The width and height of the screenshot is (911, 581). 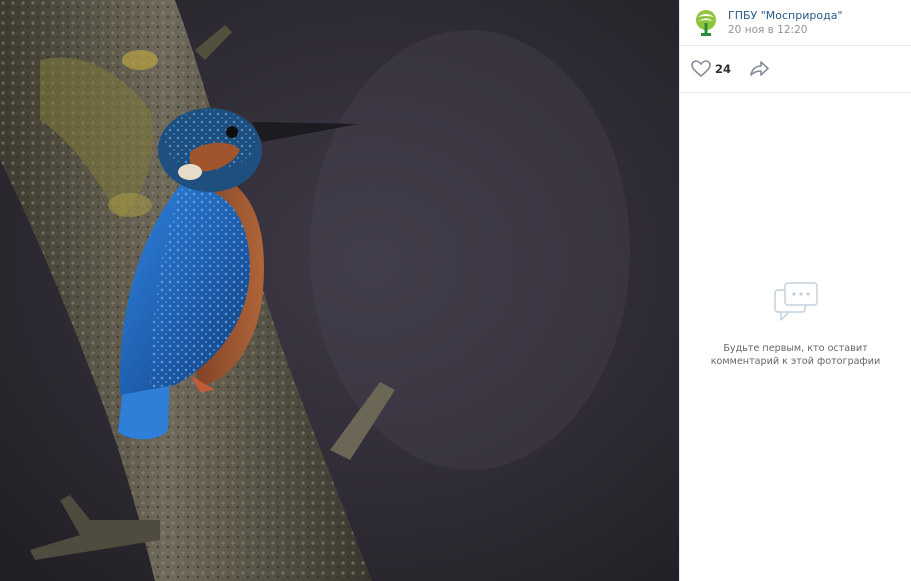 What do you see at coordinates (701, 69) in the screenshot?
I see `heart-icon` at bounding box center [701, 69].